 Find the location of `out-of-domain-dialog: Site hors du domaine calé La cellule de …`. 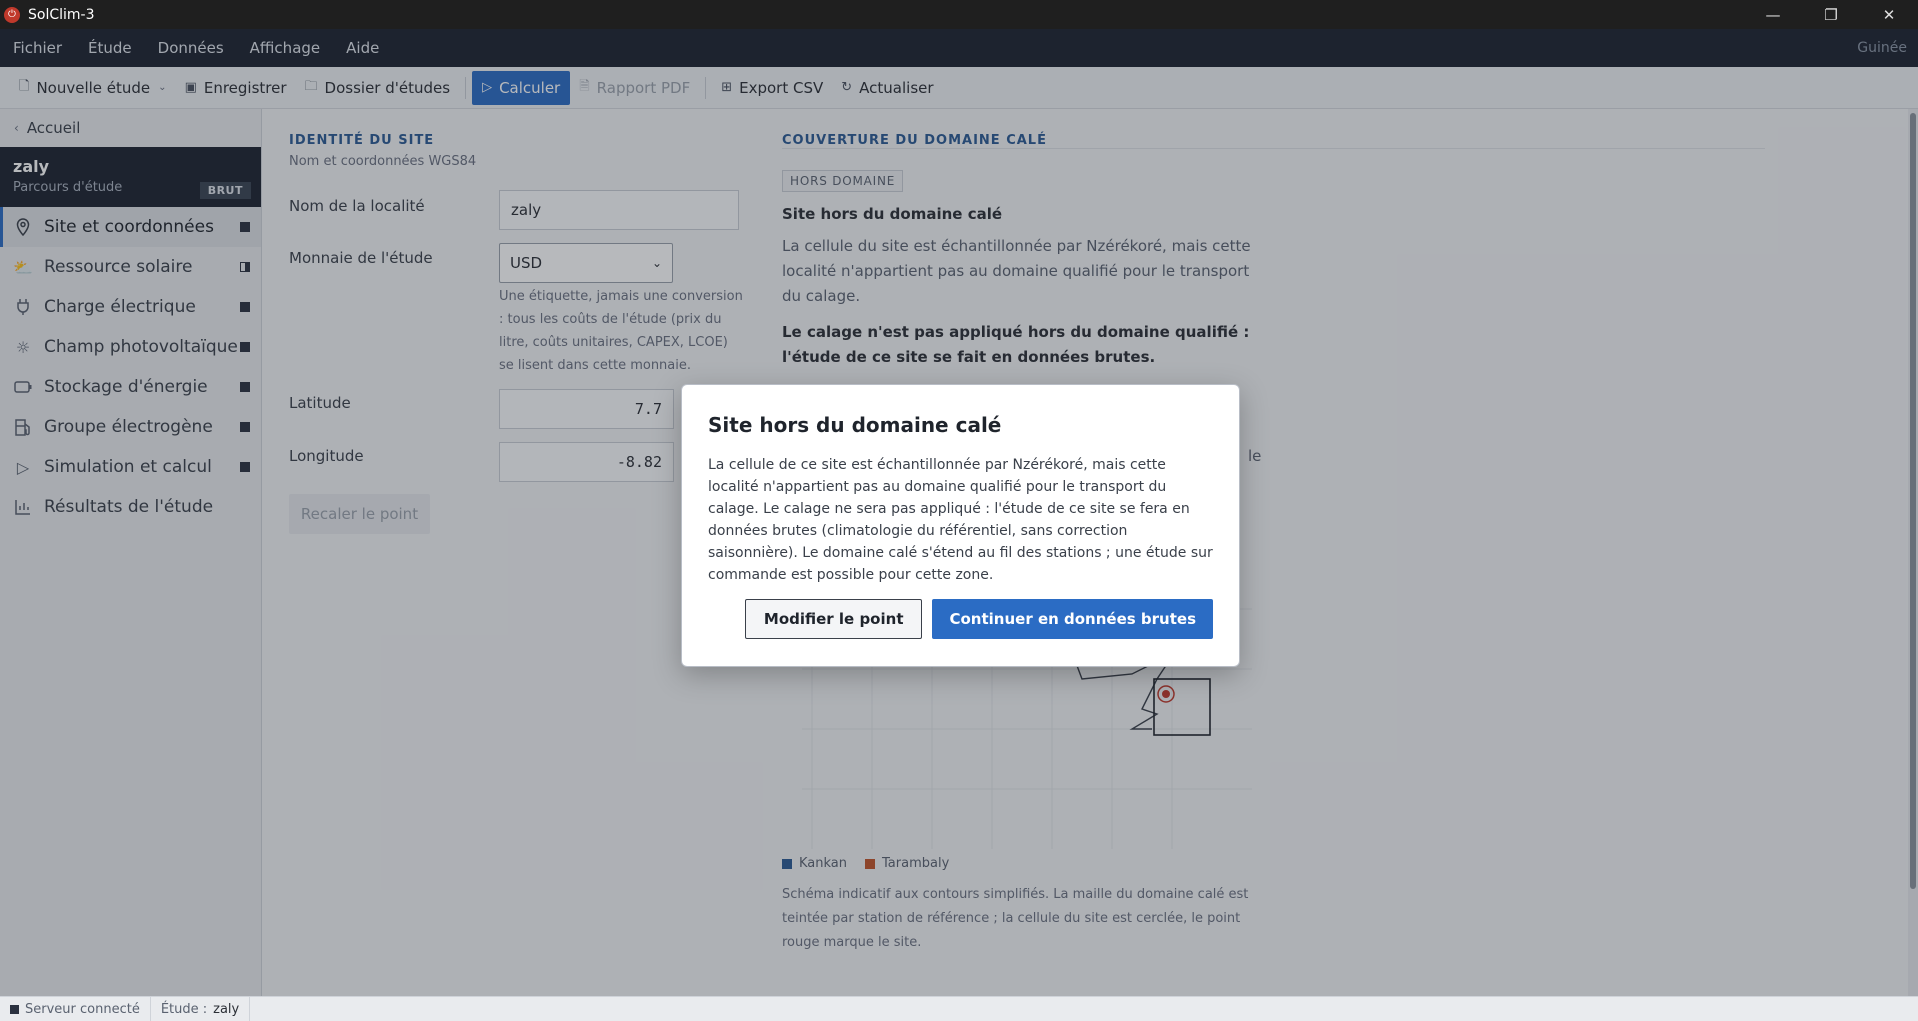

out-of-domain-dialog: Site hors du domaine calé La cellule de … is located at coordinates (960, 525).